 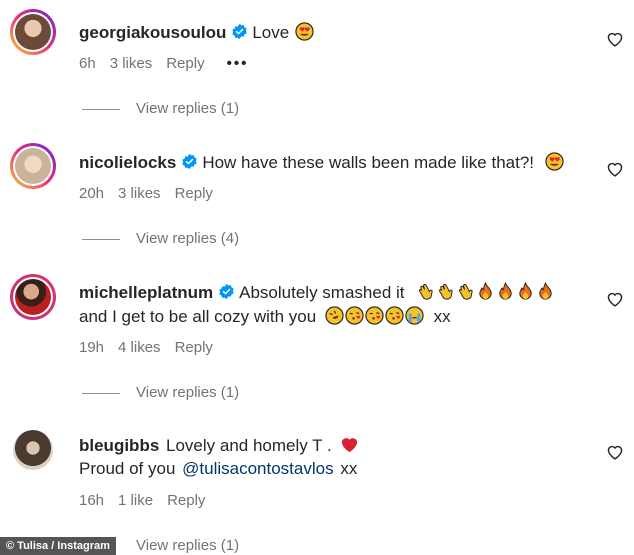 What do you see at coordinates (271, 32) in the screenshot?
I see `comment-text: Love` at bounding box center [271, 32].